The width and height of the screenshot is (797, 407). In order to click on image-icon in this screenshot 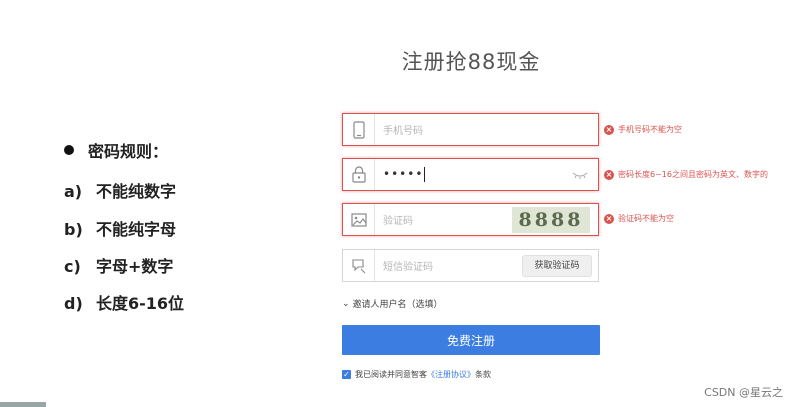, I will do `click(359, 219)`.